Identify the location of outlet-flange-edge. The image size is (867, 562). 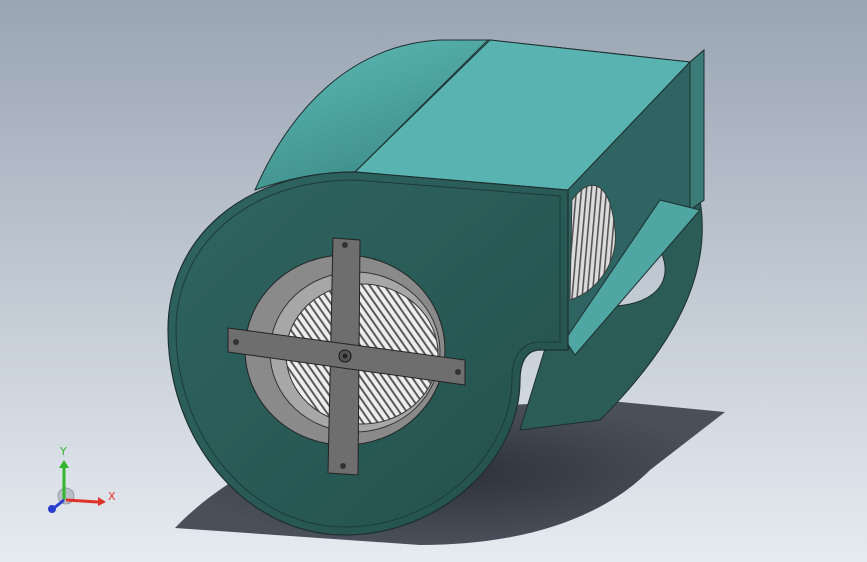
(697, 129).